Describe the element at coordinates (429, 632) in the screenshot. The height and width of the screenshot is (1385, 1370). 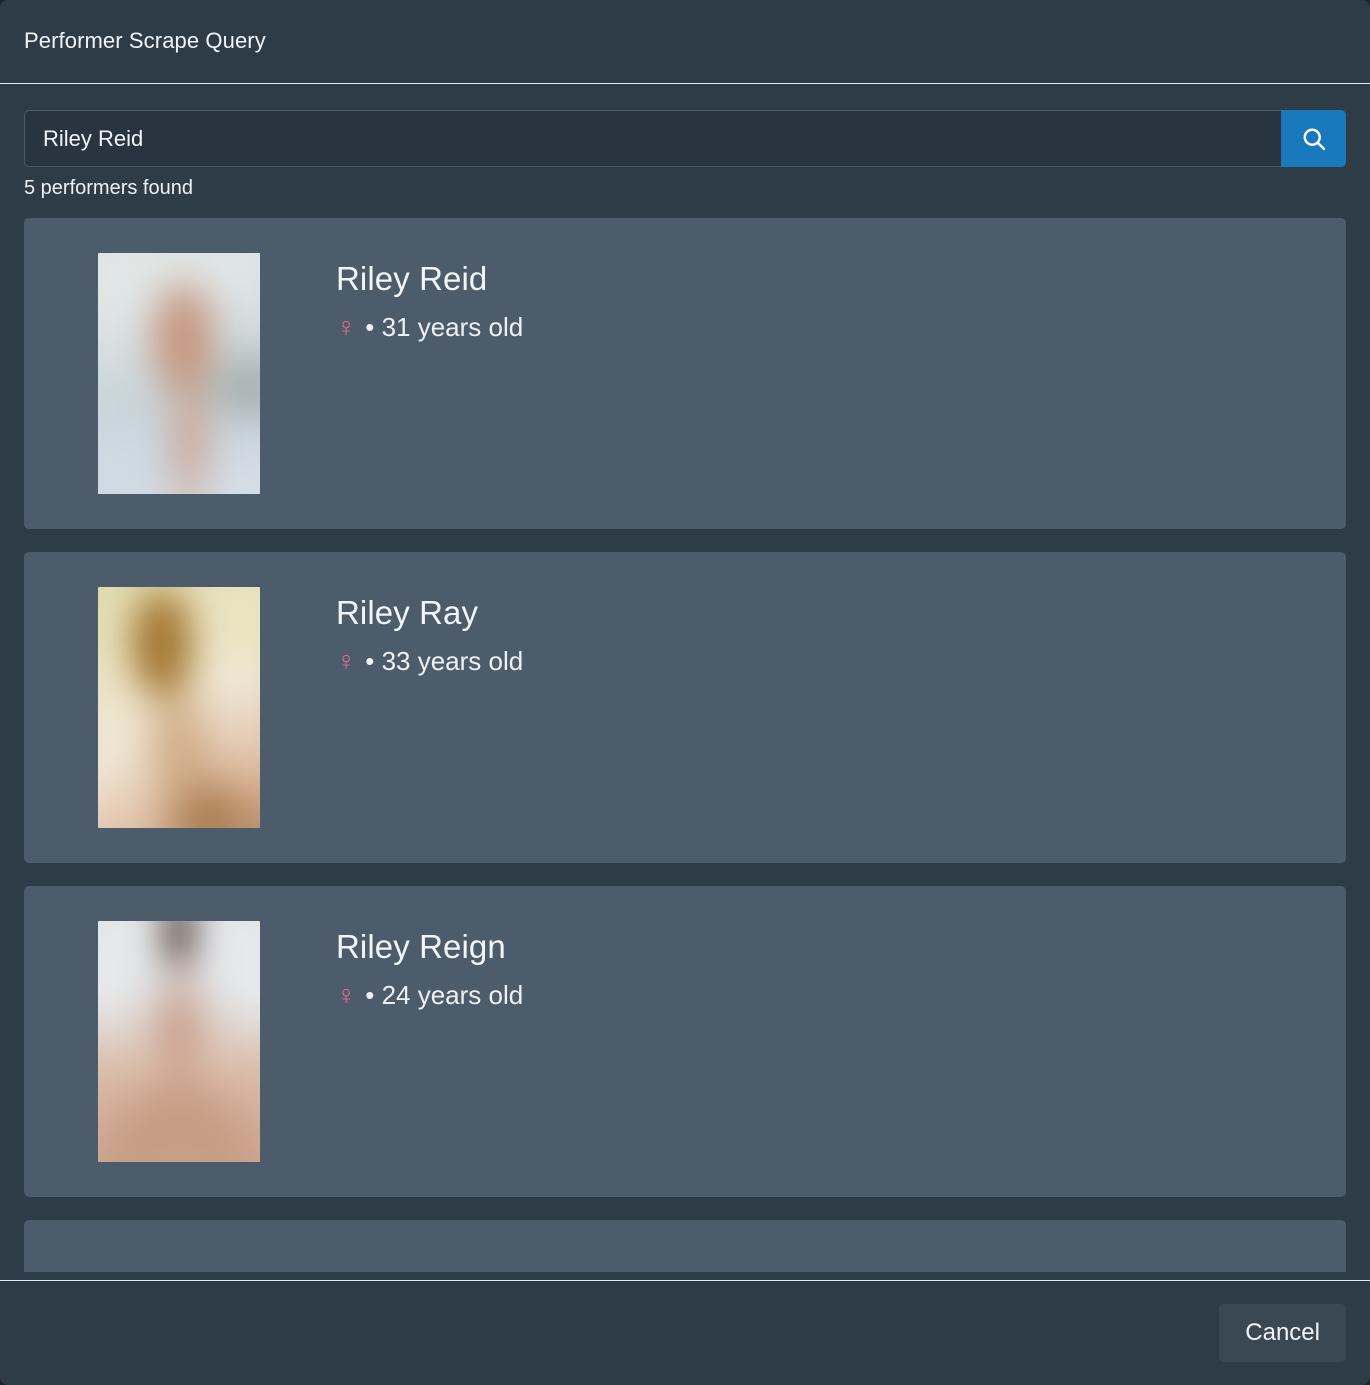
I see `performer-info: Riley Ray ♀ • 33 years old` at that location.